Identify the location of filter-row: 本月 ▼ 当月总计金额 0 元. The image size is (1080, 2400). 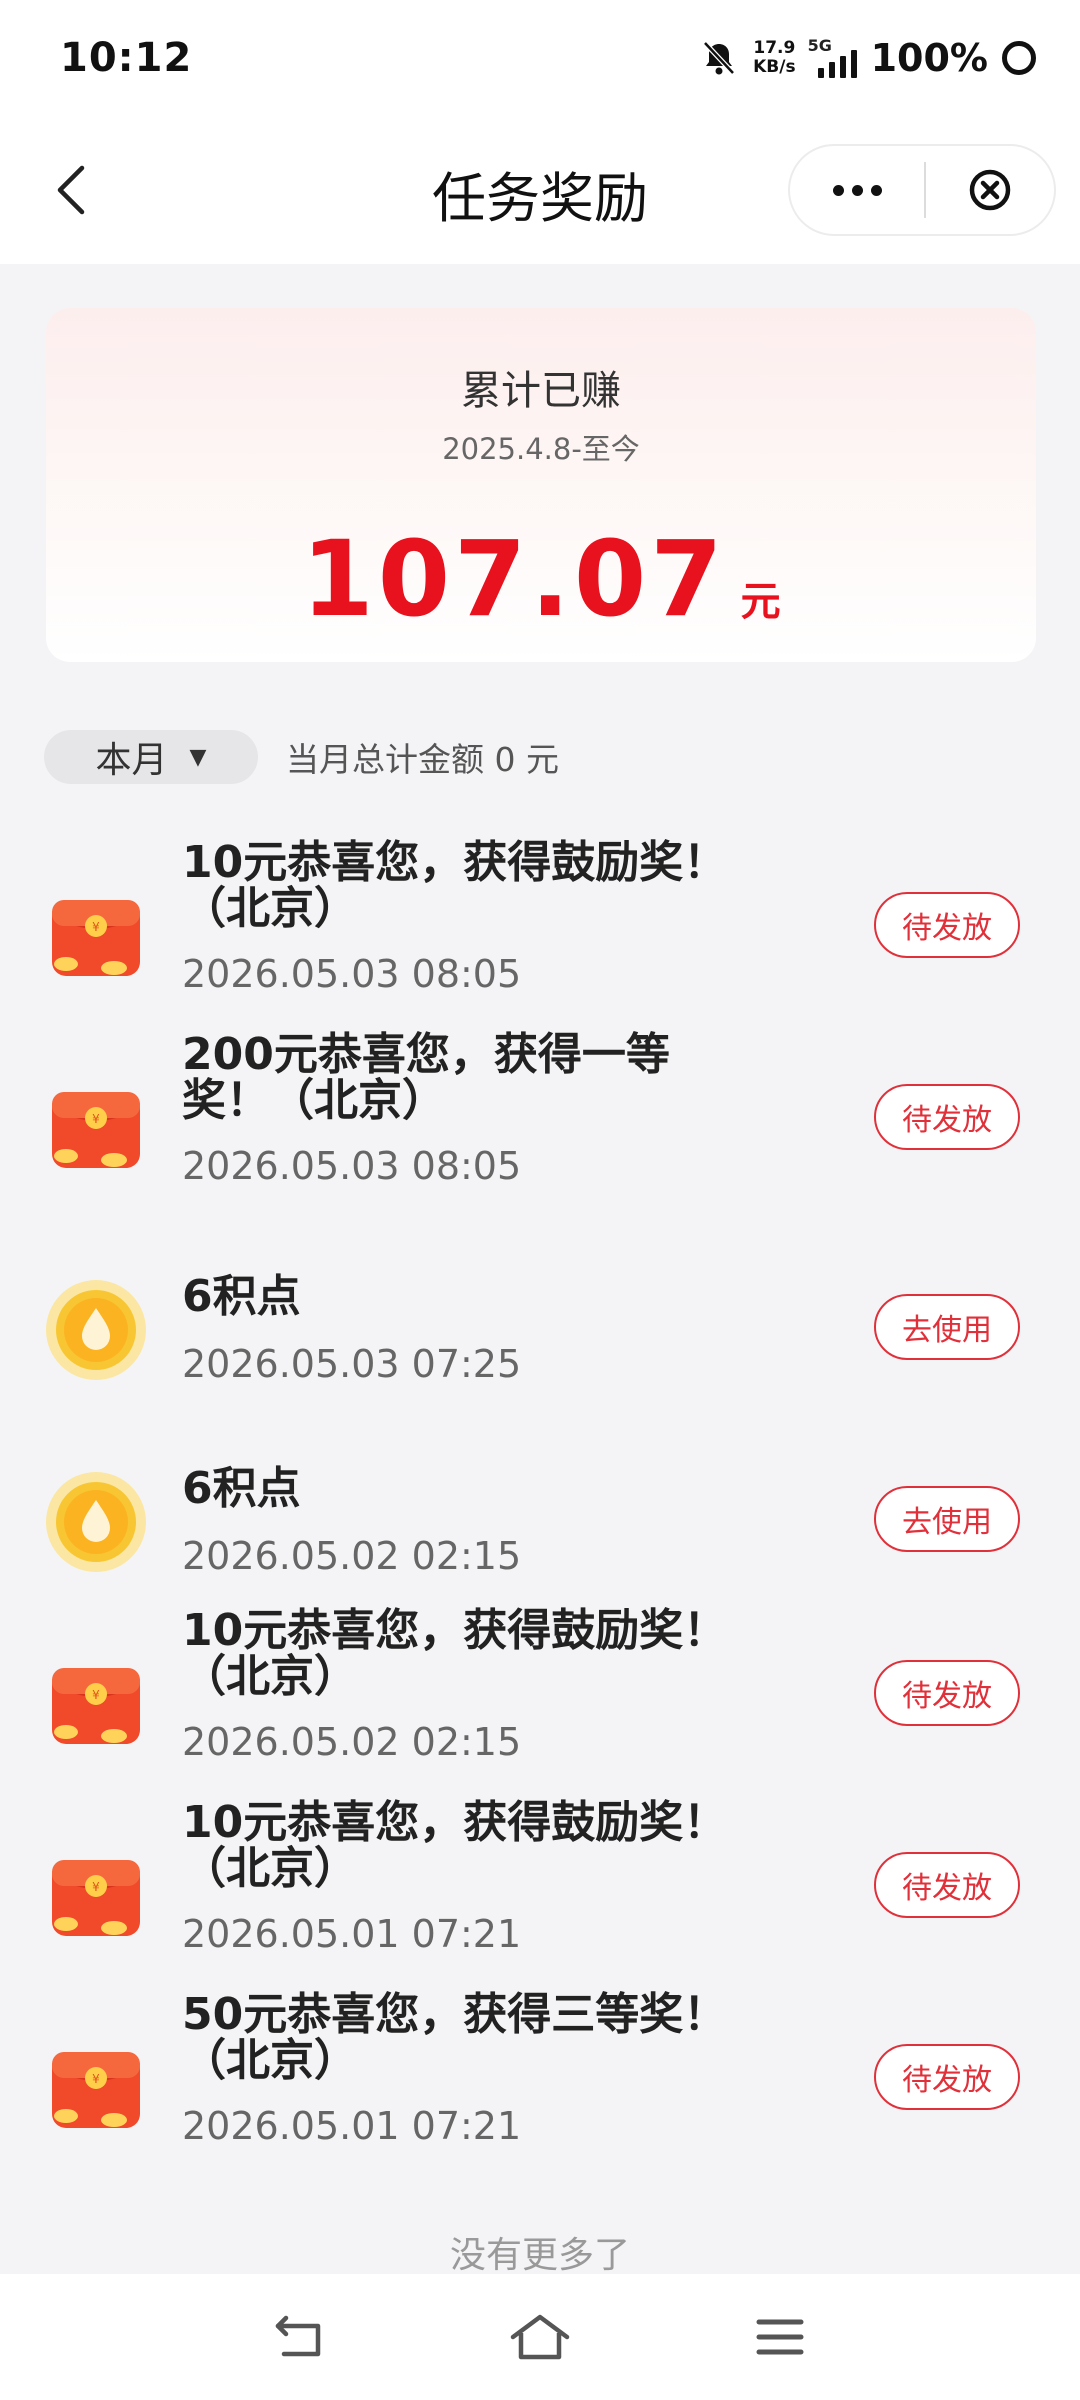
(301, 757).